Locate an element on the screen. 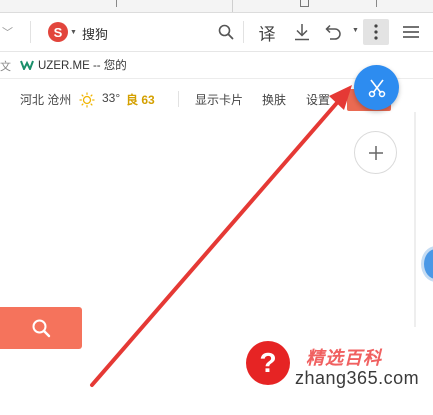  translate-label: 译 is located at coordinates (267, 34).